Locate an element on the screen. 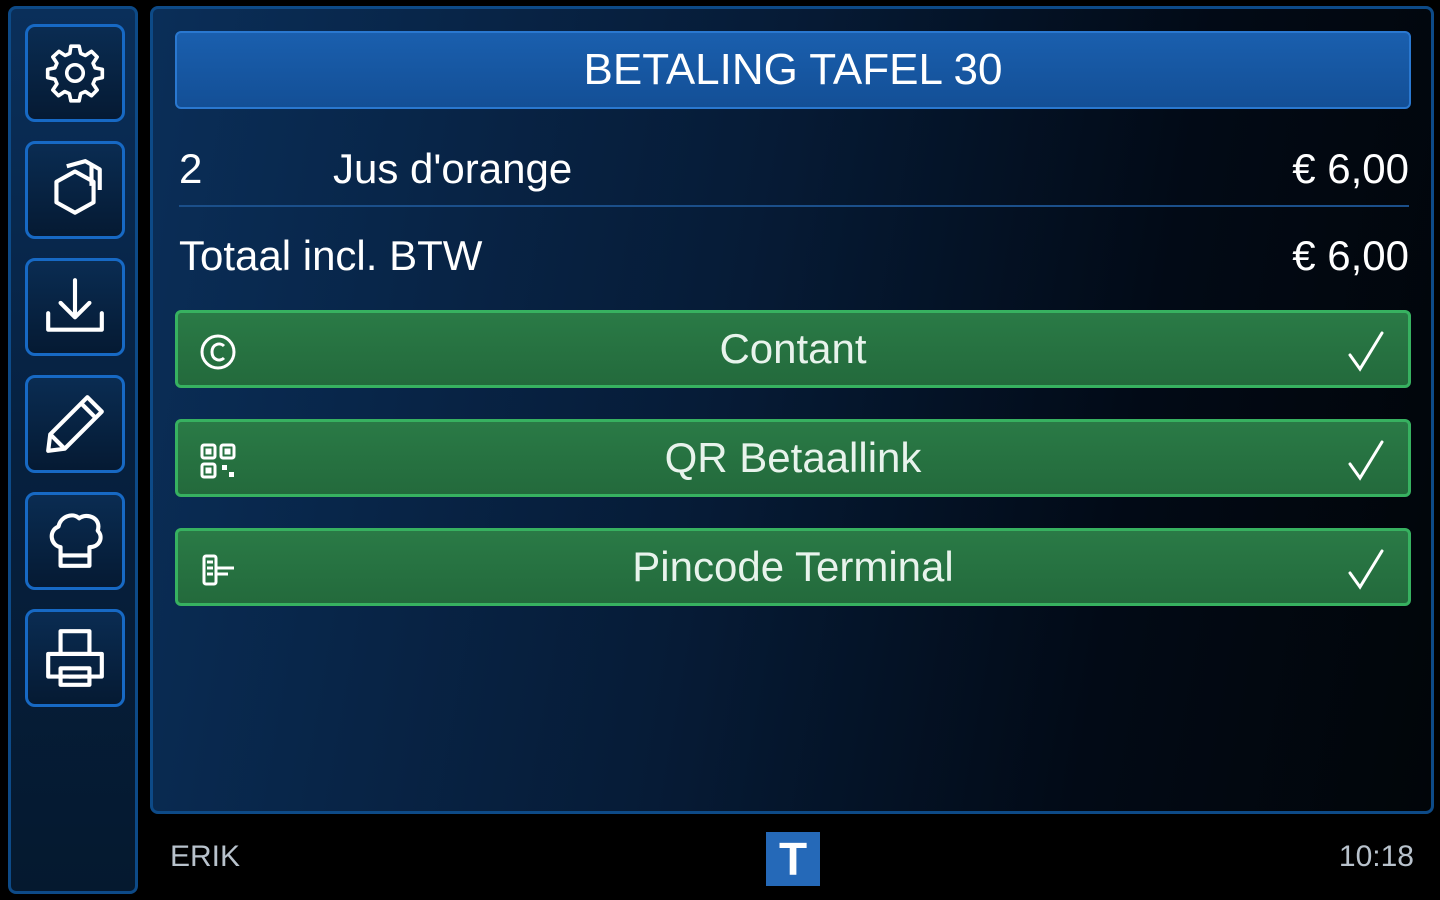 Image resolution: width=1440 pixels, height=900 pixels. cube-button is located at coordinates (75, 190).